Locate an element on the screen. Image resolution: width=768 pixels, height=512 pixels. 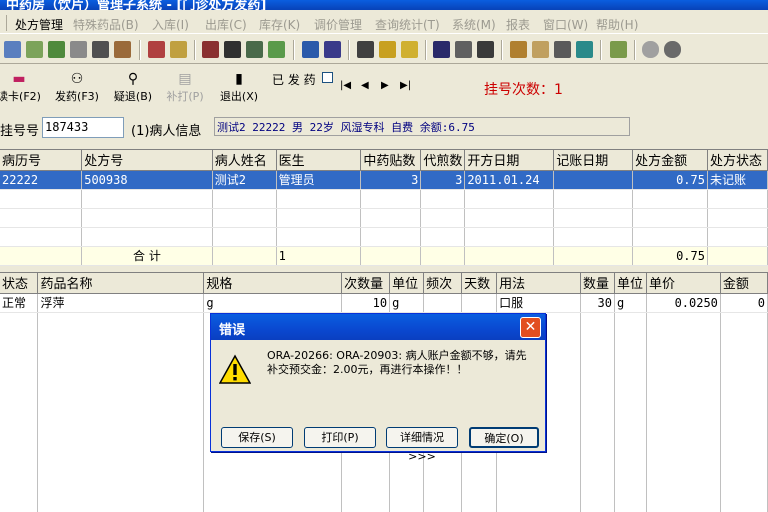
report-icon is located at coordinates (310, 49).